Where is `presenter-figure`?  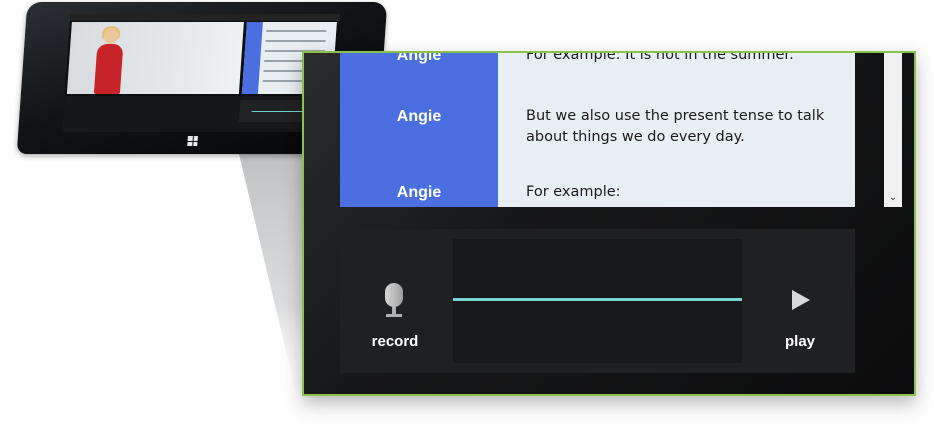 presenter-figure is located at coordinates (109, 60).